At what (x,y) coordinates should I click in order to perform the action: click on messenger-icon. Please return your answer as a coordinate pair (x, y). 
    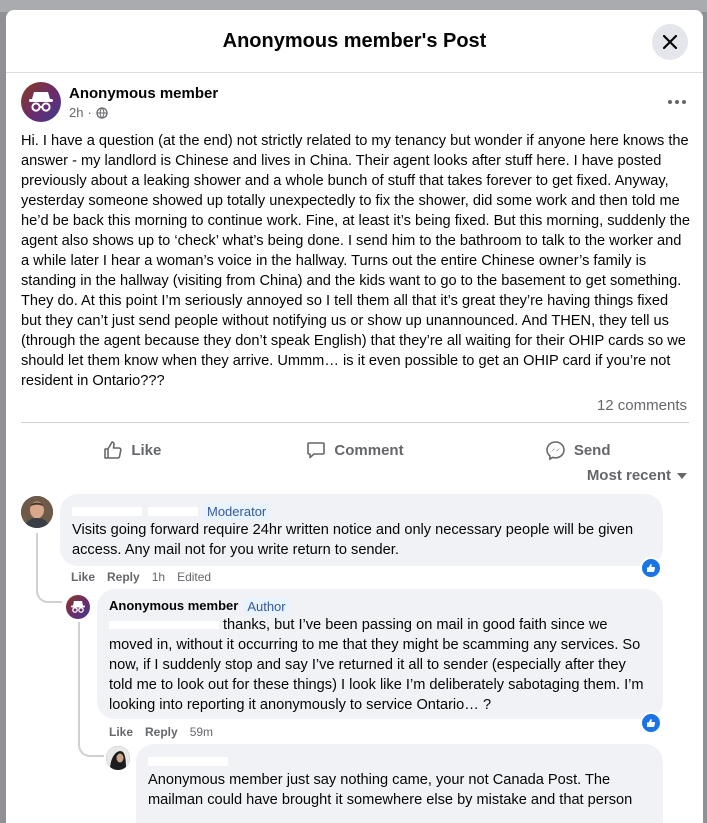
    Looking at the image, I should click on (555, 450).